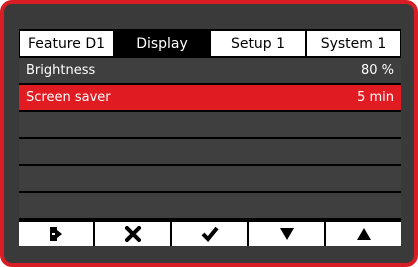 The image size is (418, 267). I want to click on arrow-up-icon, so click(363, 234).